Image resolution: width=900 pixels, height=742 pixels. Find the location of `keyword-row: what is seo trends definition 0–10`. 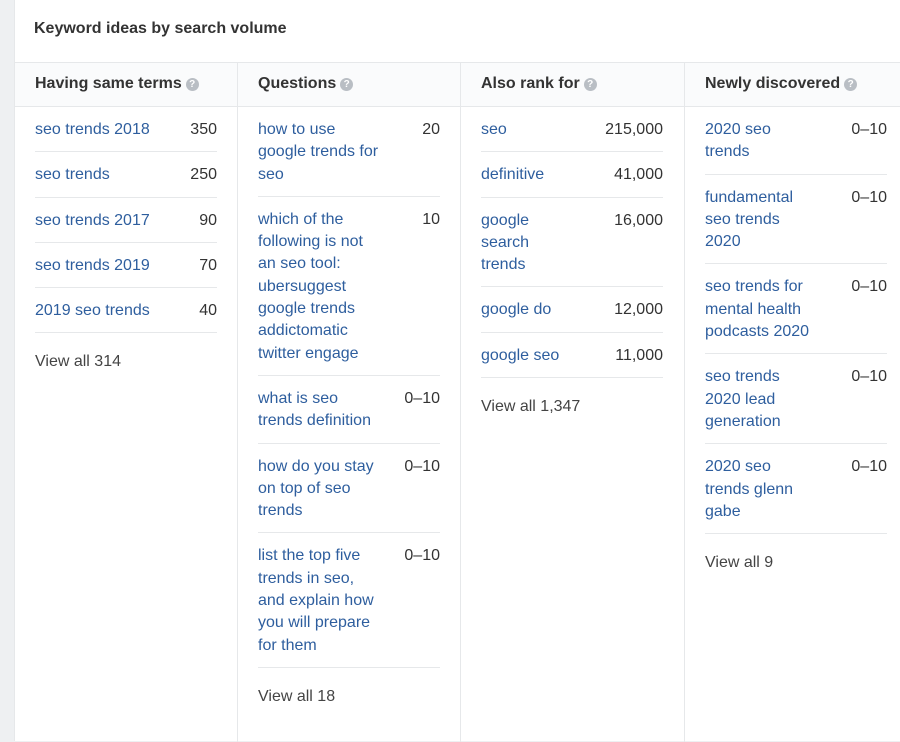

keyword-row: what is seo trends definition 0–10 is located at coordinates (349, 410).